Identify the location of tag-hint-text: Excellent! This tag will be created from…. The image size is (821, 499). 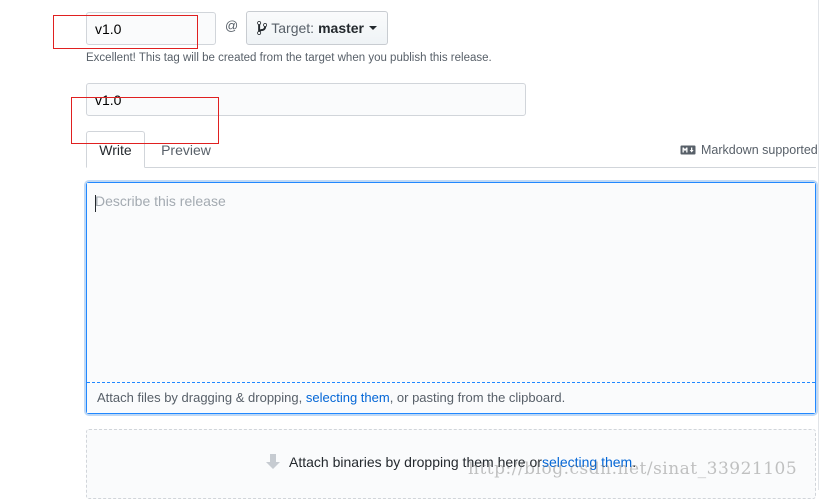
(289, 58).